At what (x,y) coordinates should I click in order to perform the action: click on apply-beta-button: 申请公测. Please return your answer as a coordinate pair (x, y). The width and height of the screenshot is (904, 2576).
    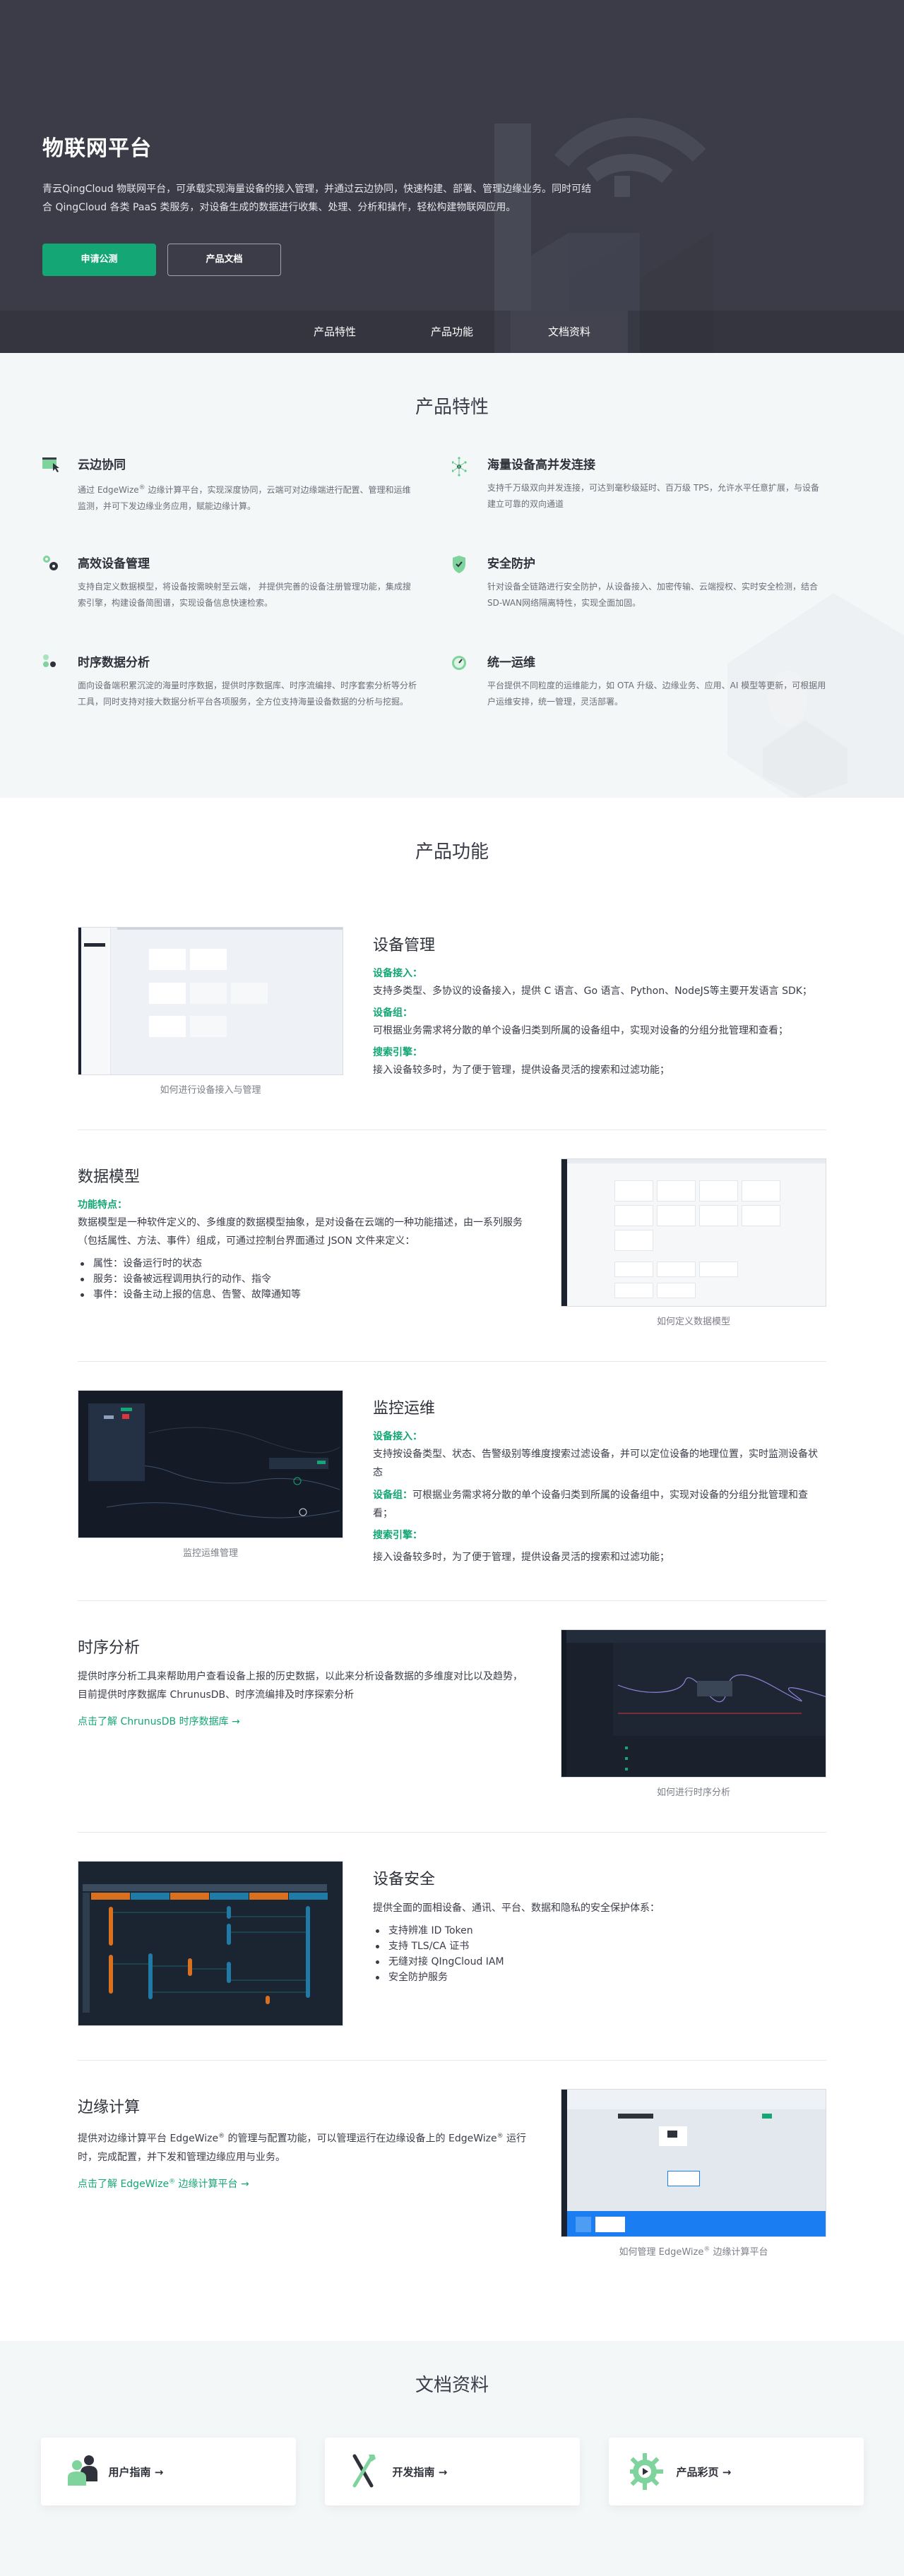
    Looking at the image, I should click on (99, 260).